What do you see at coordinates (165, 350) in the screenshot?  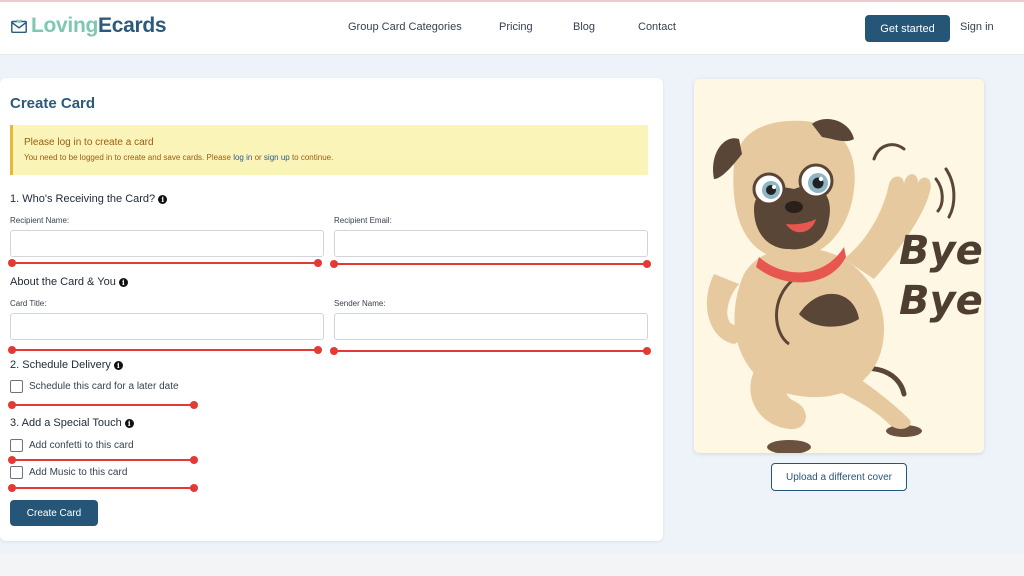 I see `card-title-slider` at bounding box center [165, 350].